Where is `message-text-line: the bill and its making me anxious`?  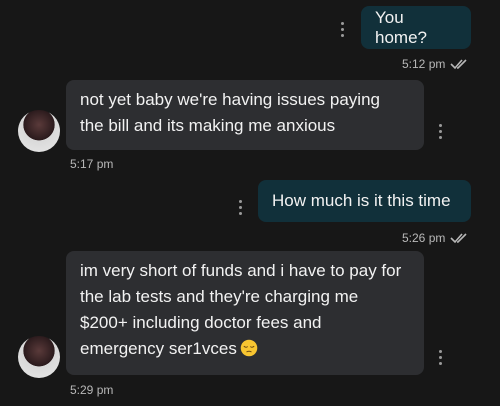 message-text-line: the bill and its making me anxious is located at coordinates (208, 125).